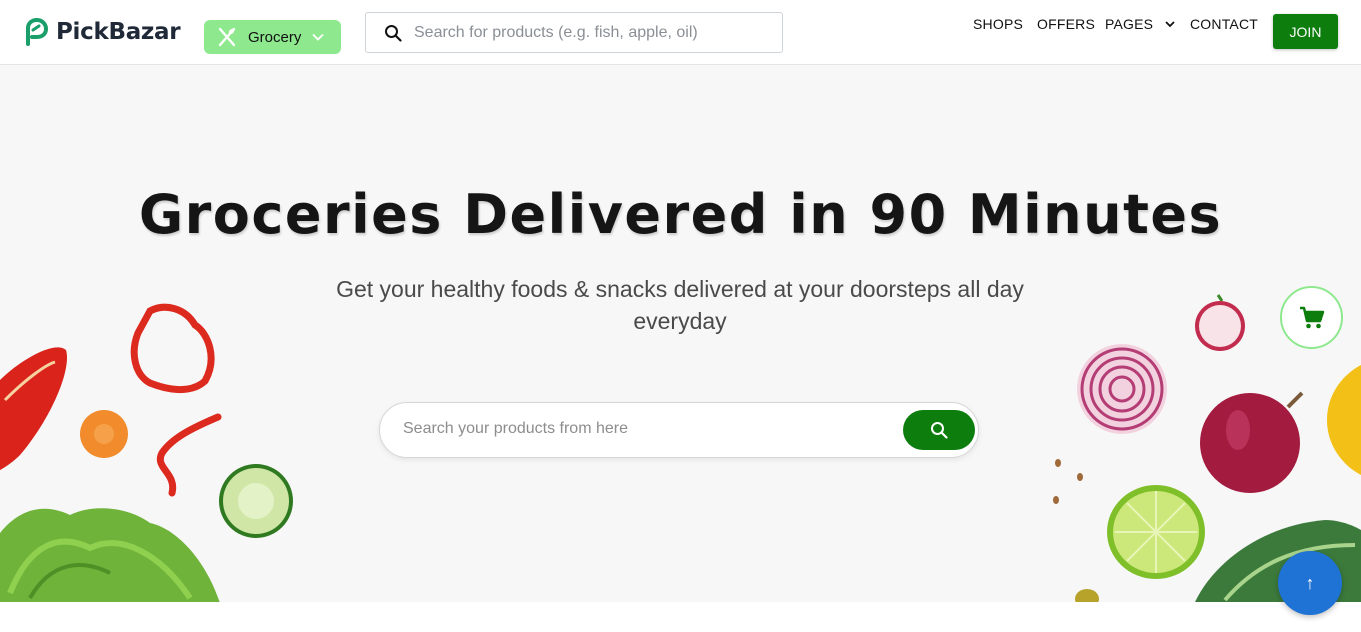 The height and width of the screenshot is (632, 1361). What do you see at coordinates (643, 429) in the screenshot?
I see `hero-search-input` at bounding box center [643, 429].